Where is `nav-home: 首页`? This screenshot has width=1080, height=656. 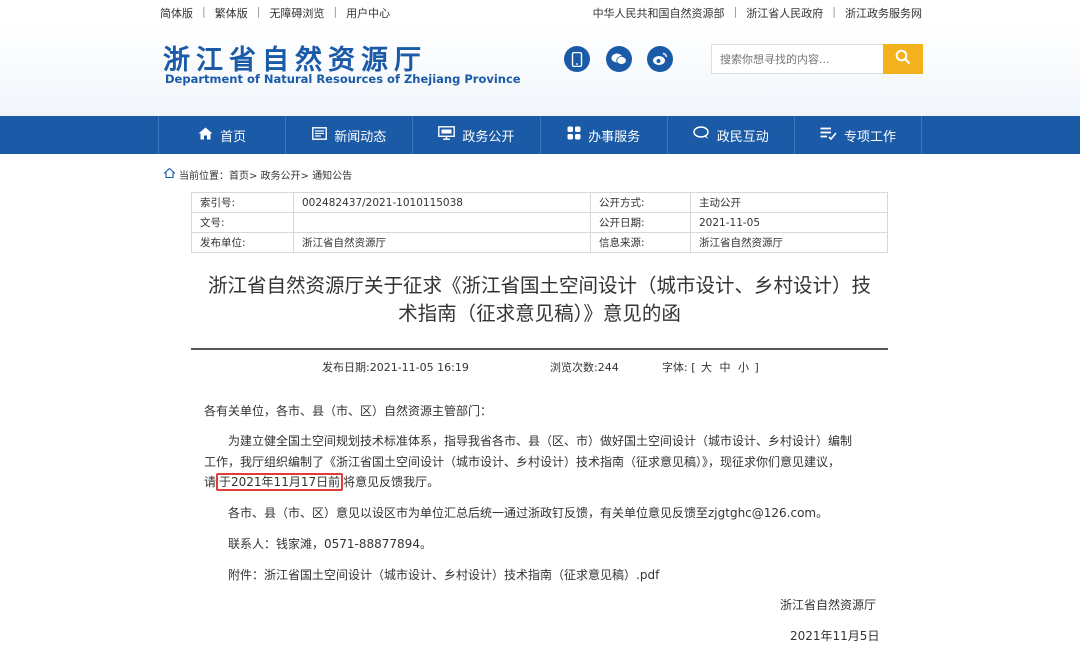
nav-home: 首页 is located at coordinates (221, 135).